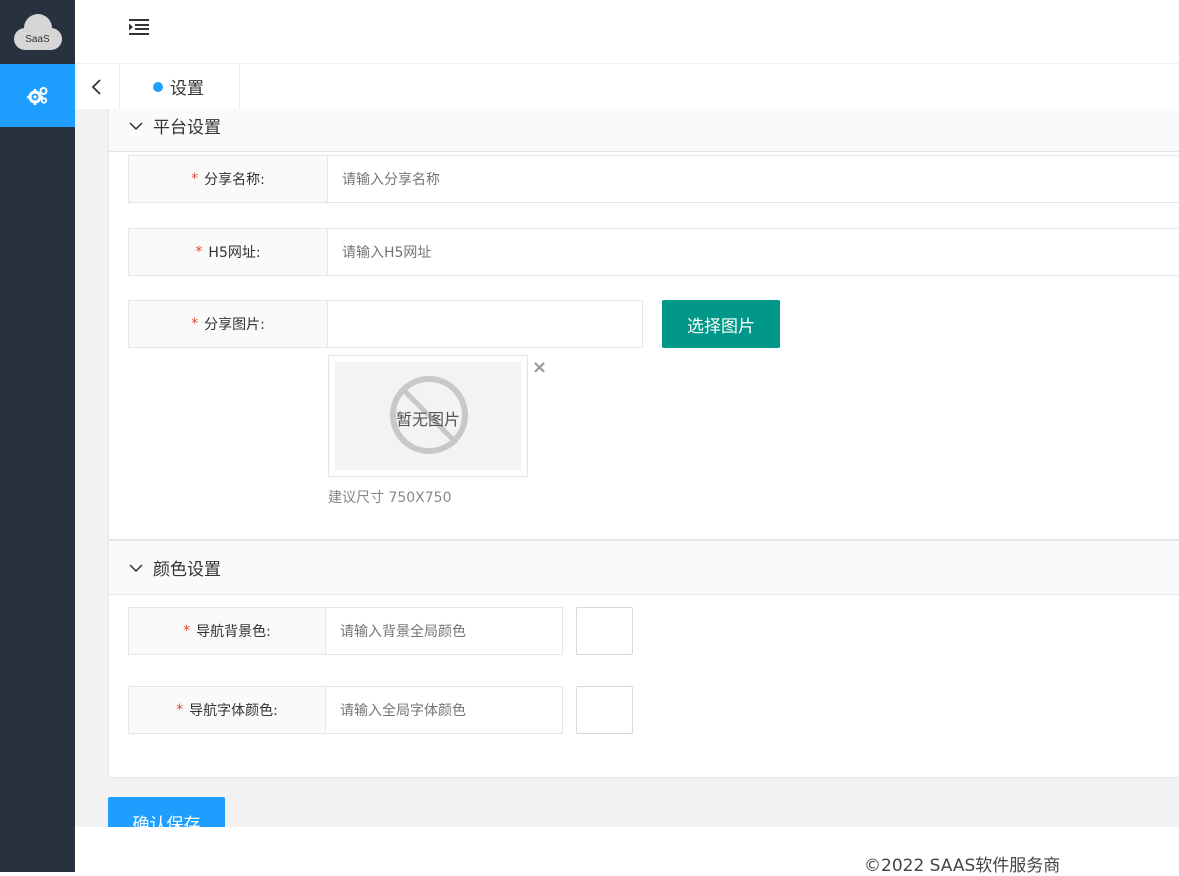 Image resolution: width=1179 pixels, height=876 pixels. What do you see at coordinates (228, 179) in the screenshot?
I see `share-name-label: * 分享名称:` at bounding box center [228, 179].